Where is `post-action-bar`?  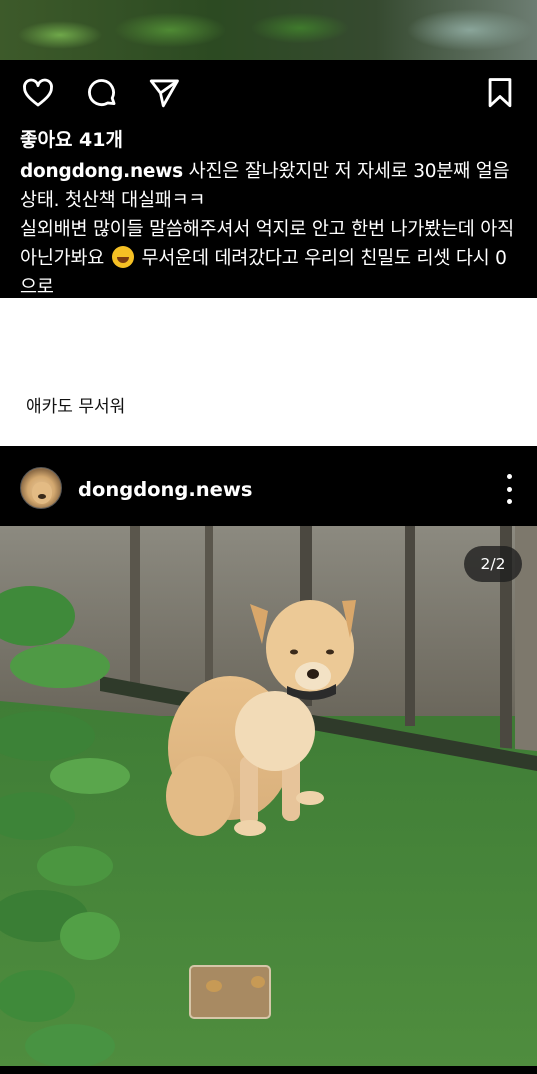
post-action-bar is located at coordinates (268, 92).